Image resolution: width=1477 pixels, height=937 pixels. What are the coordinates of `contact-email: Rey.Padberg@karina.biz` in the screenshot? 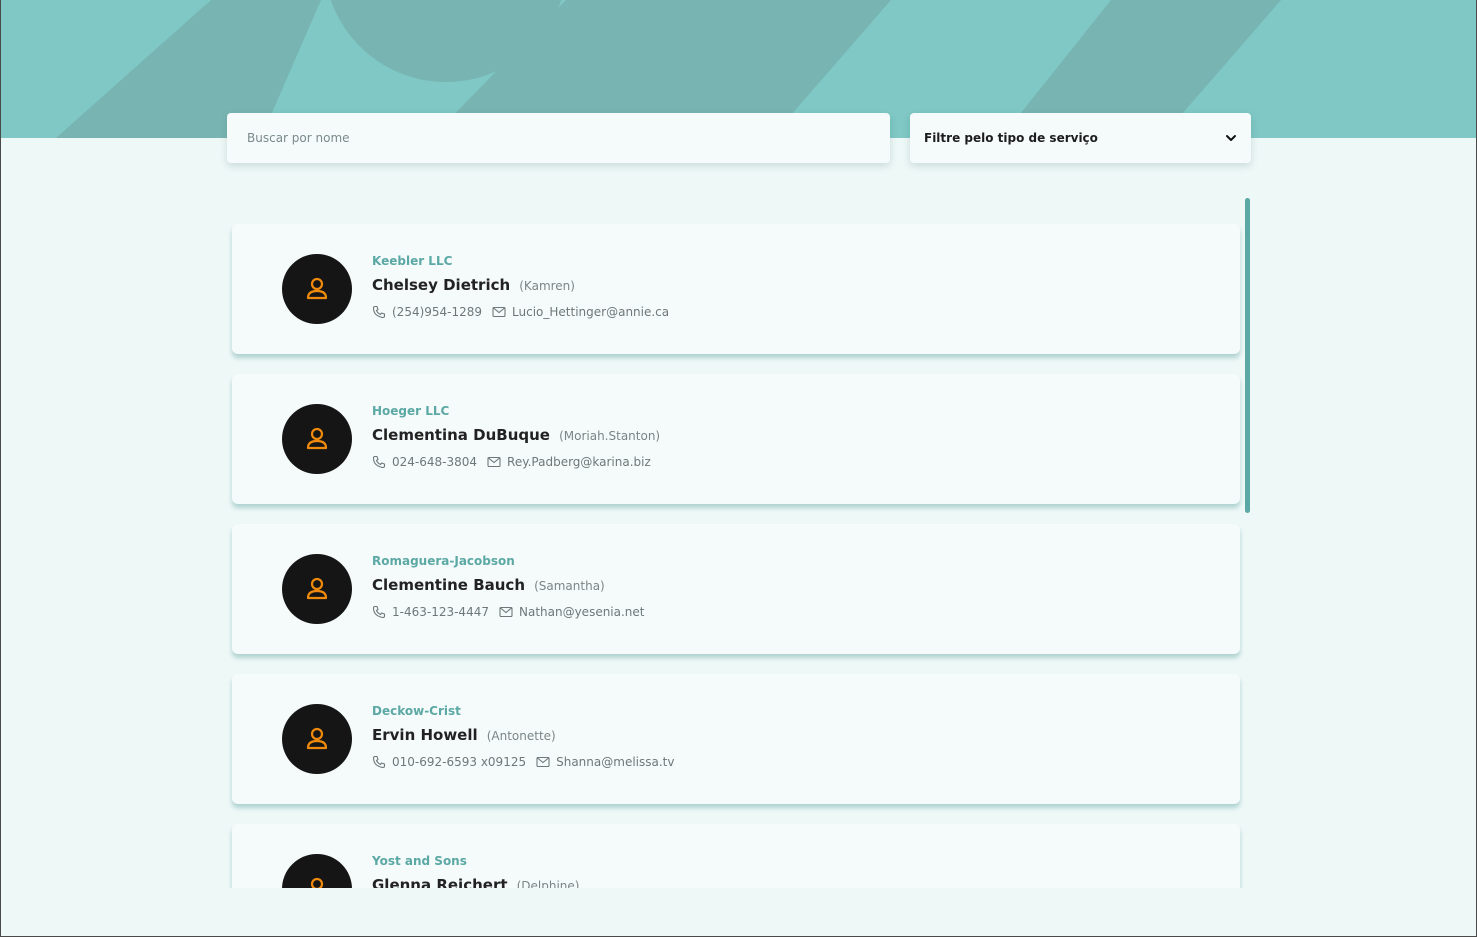 It's located at (579, 462).